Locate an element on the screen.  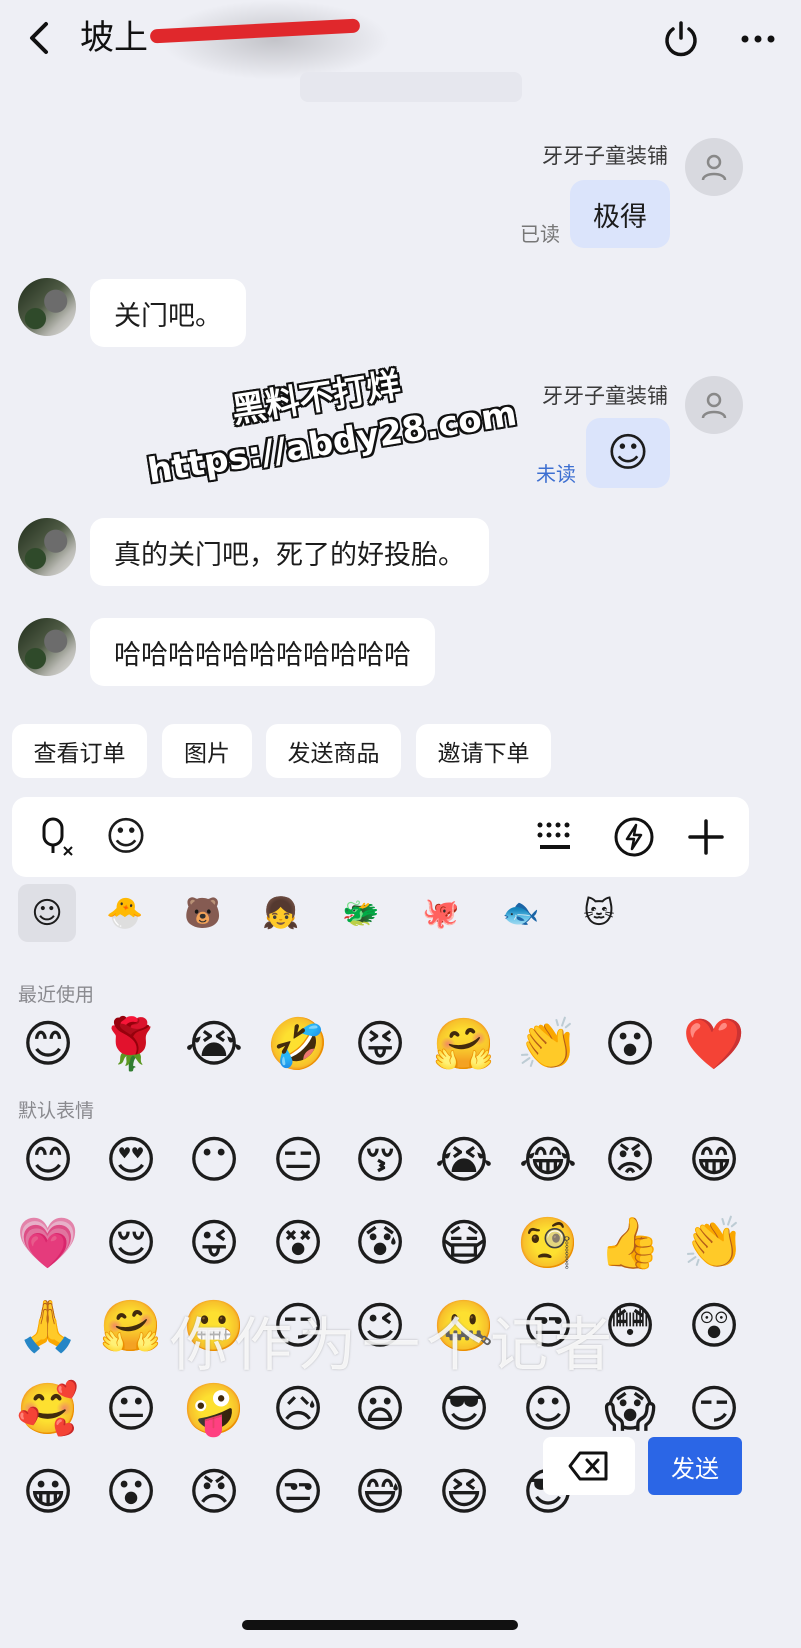
voice-button is located at coordinates (56, 837).